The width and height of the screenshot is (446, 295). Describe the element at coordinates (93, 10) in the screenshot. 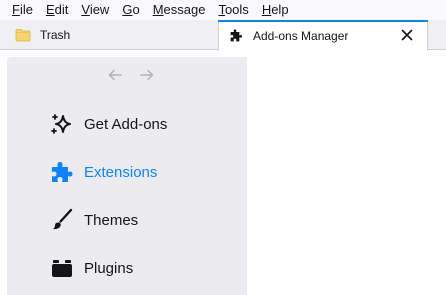

I see `menu-view: View` at that location.